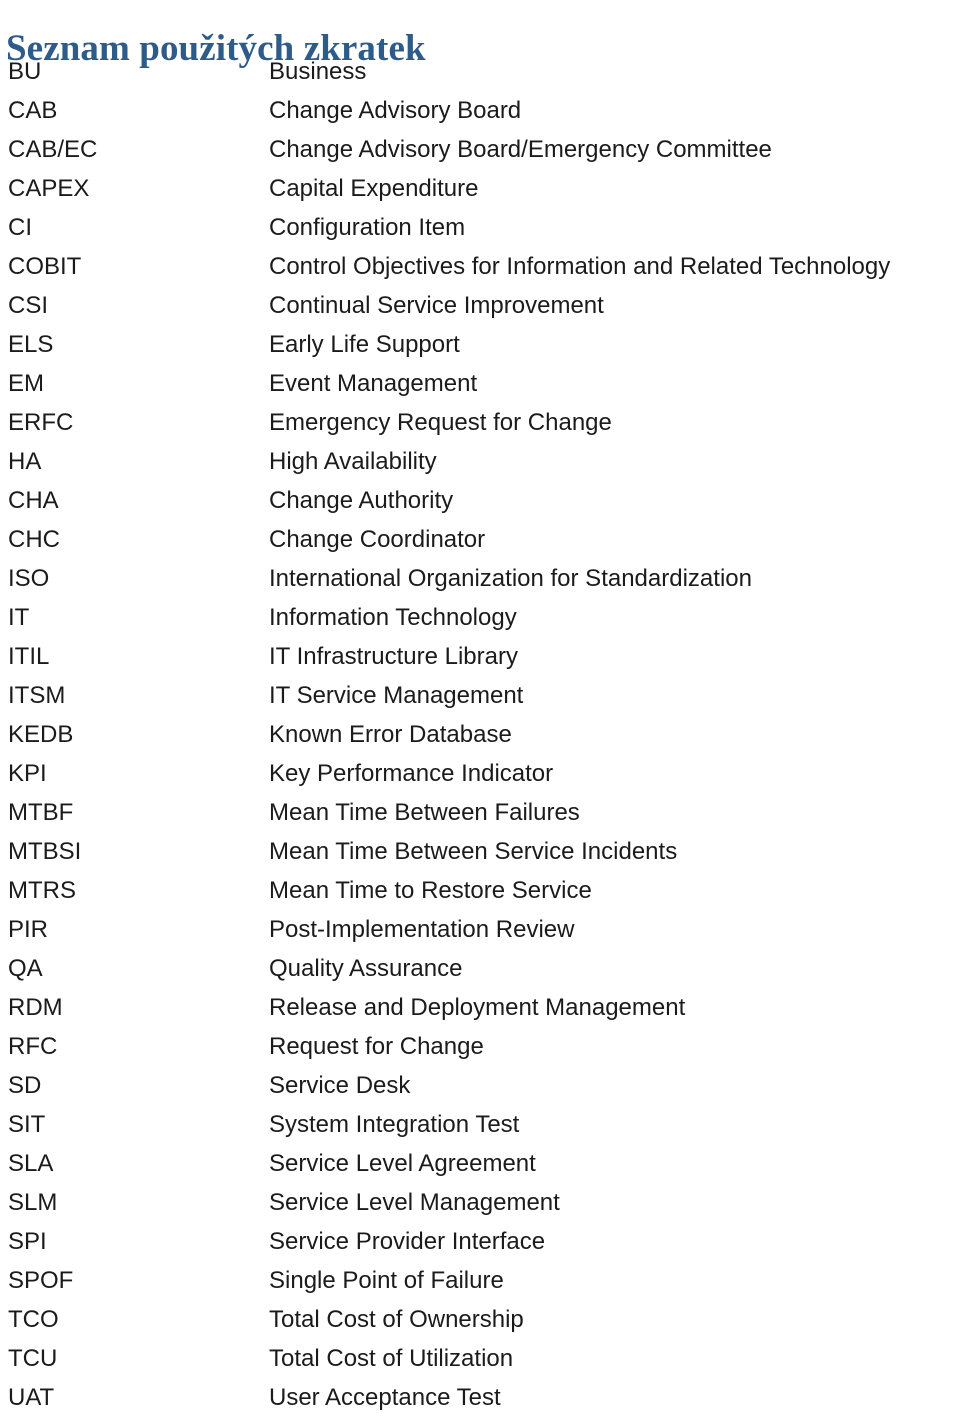 Image resolution: width=960 pixels, height=1417 pixels. I want to click on abbreviation-row: CAB Change Advisory Board, so click(480, 110).